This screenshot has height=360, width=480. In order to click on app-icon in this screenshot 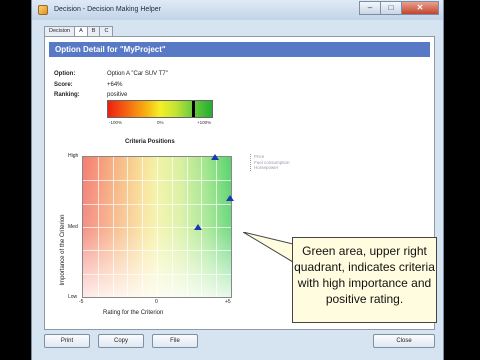, I will do `click(43, 10)`.